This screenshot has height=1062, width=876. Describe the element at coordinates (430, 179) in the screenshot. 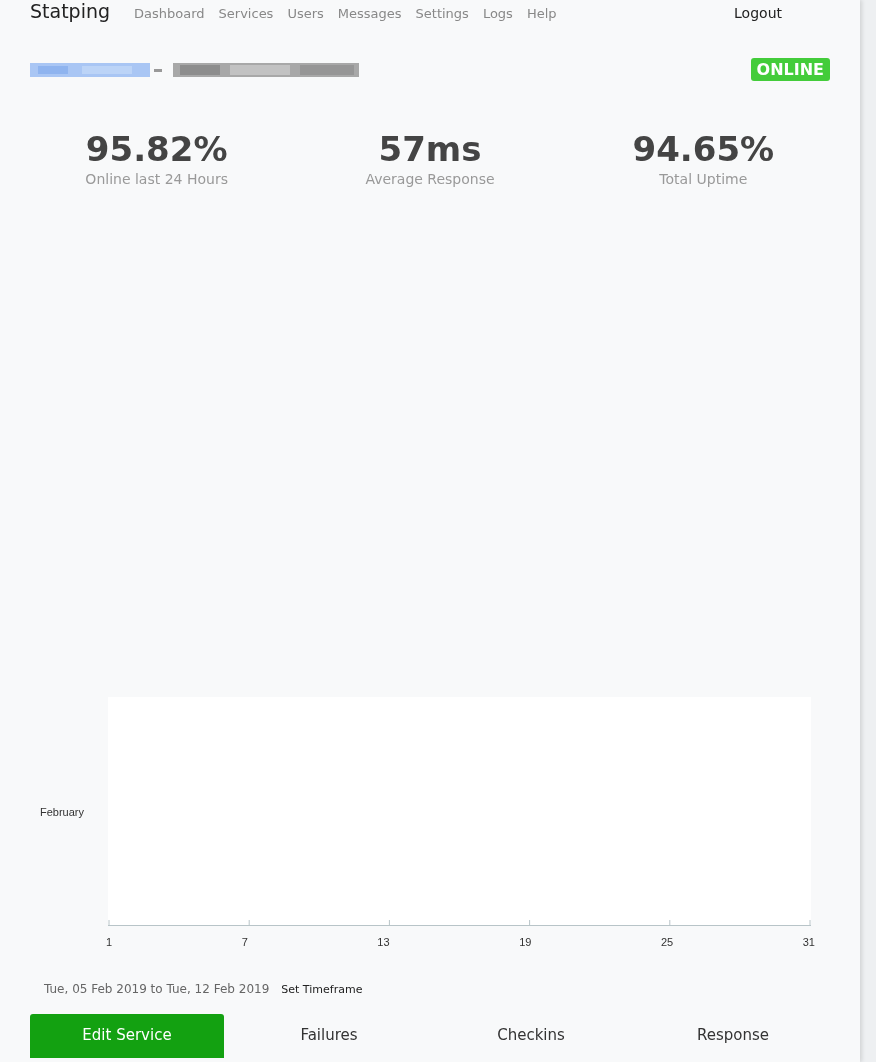

I see `stat-label: Average Response` at that location.